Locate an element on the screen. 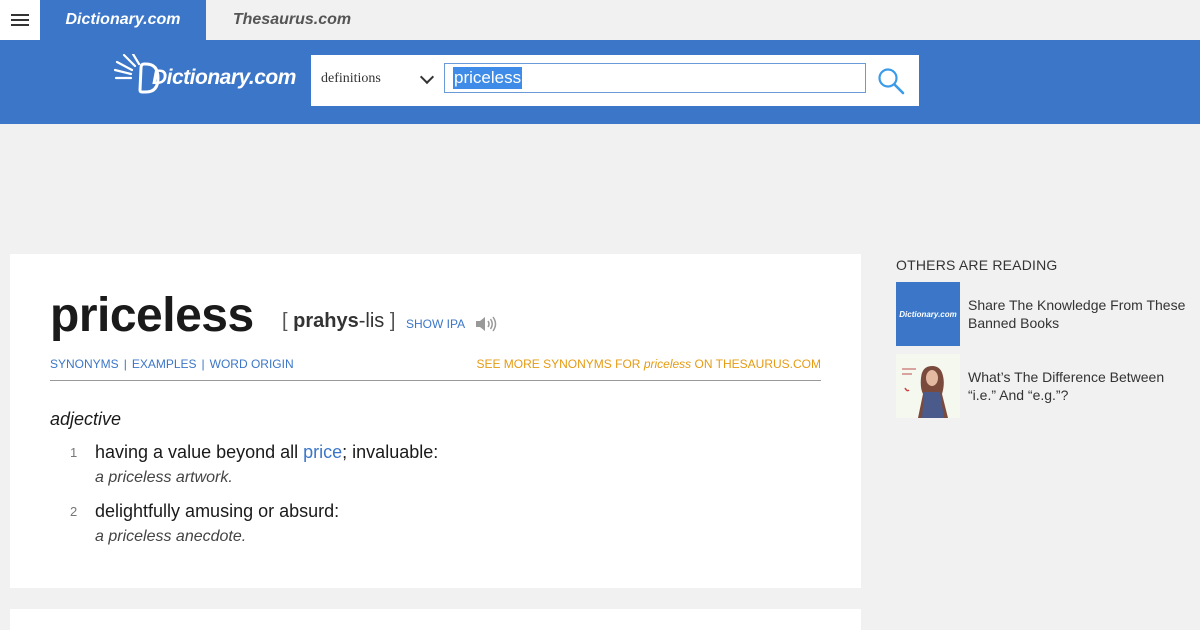 The height and width of the screenshot is (630, 1200). pron-open-bracket: [ is located at coordinates (285, 321).